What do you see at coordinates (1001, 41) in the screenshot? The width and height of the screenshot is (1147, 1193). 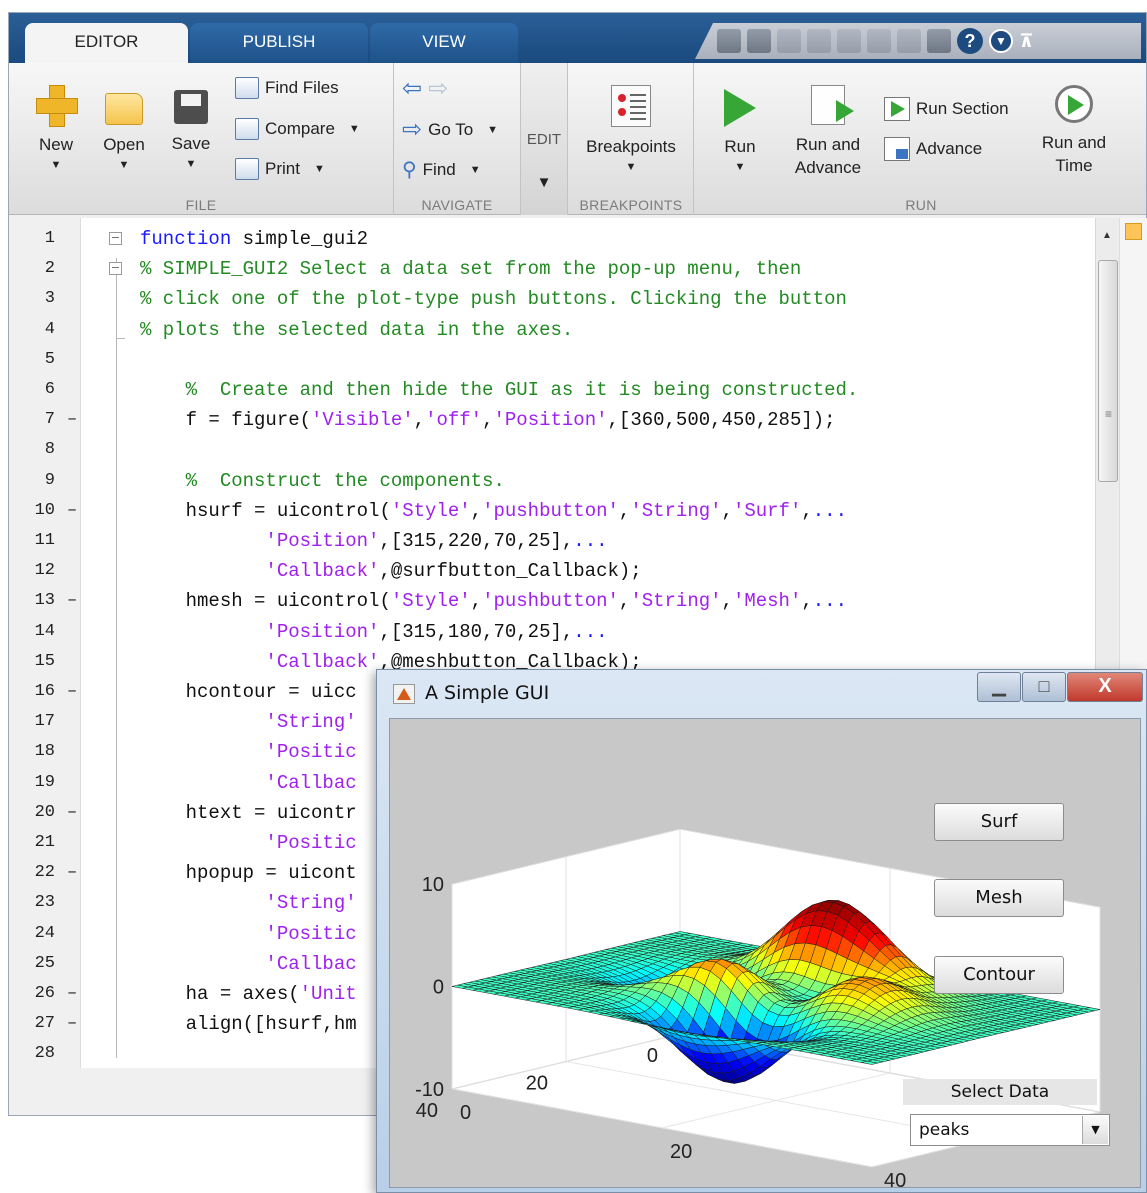 I see `dropdown-icon: ▼` at bounding box center [1001, 41].